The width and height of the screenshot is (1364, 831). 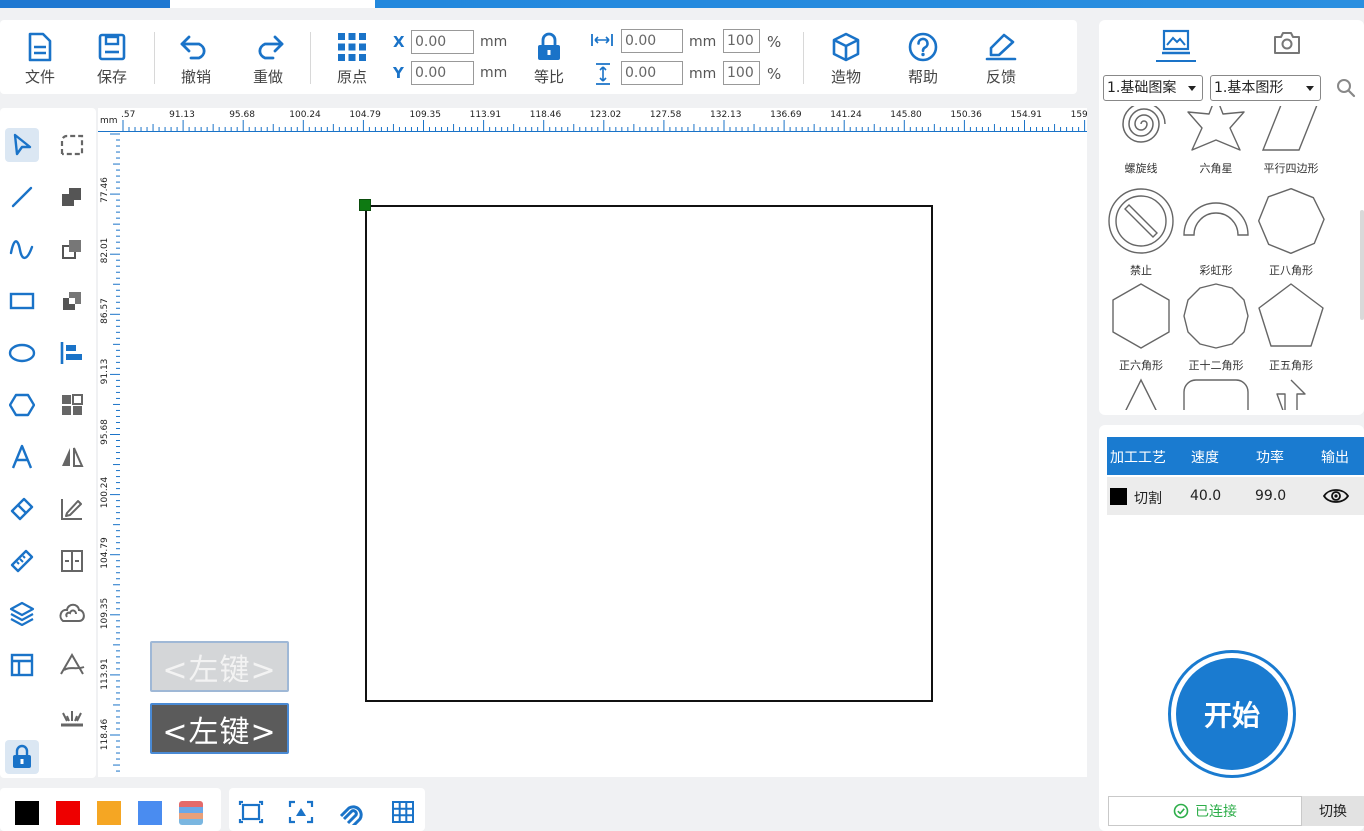 I want to click on offset-tool, so click(x=72, y=613).